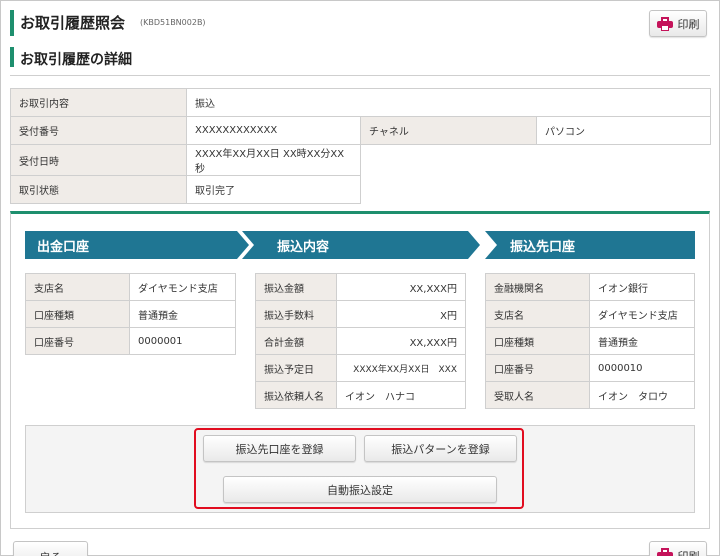  What do you see at coordinates (296, 368) in the screenshot?
I see `cell-label: 振込予定日` at bounding box center [296, 368].